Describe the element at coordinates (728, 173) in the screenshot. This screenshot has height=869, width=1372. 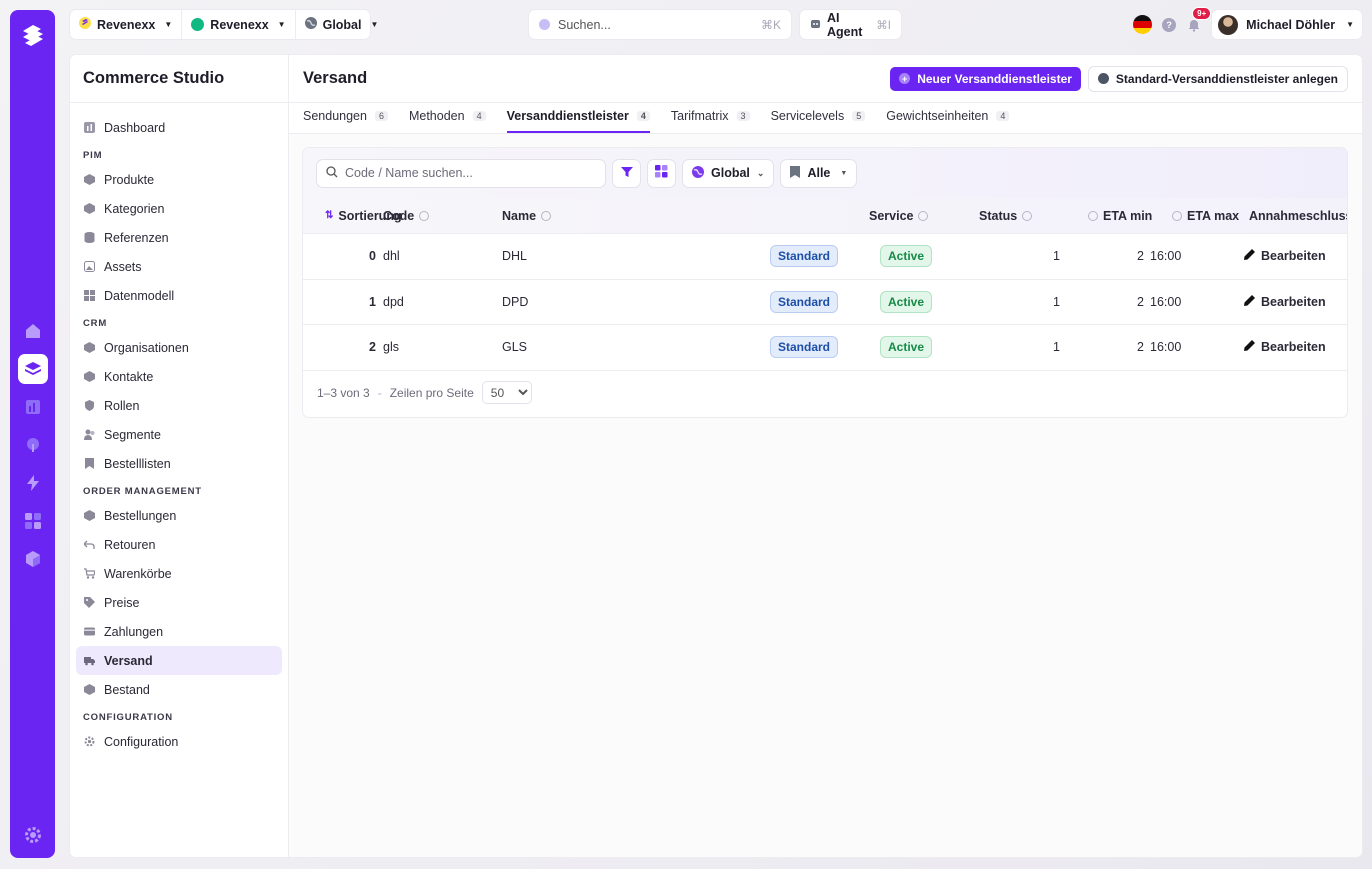
I see `scope-dropdown: Global ⌄` at that location.